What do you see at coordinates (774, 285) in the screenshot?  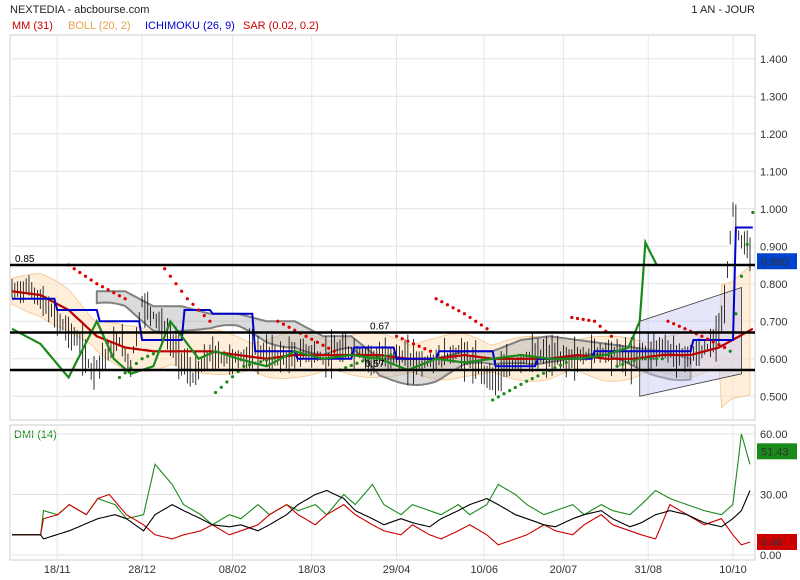 I see `price-y-tick-label: 0.800` at bounding box center [774, 285].